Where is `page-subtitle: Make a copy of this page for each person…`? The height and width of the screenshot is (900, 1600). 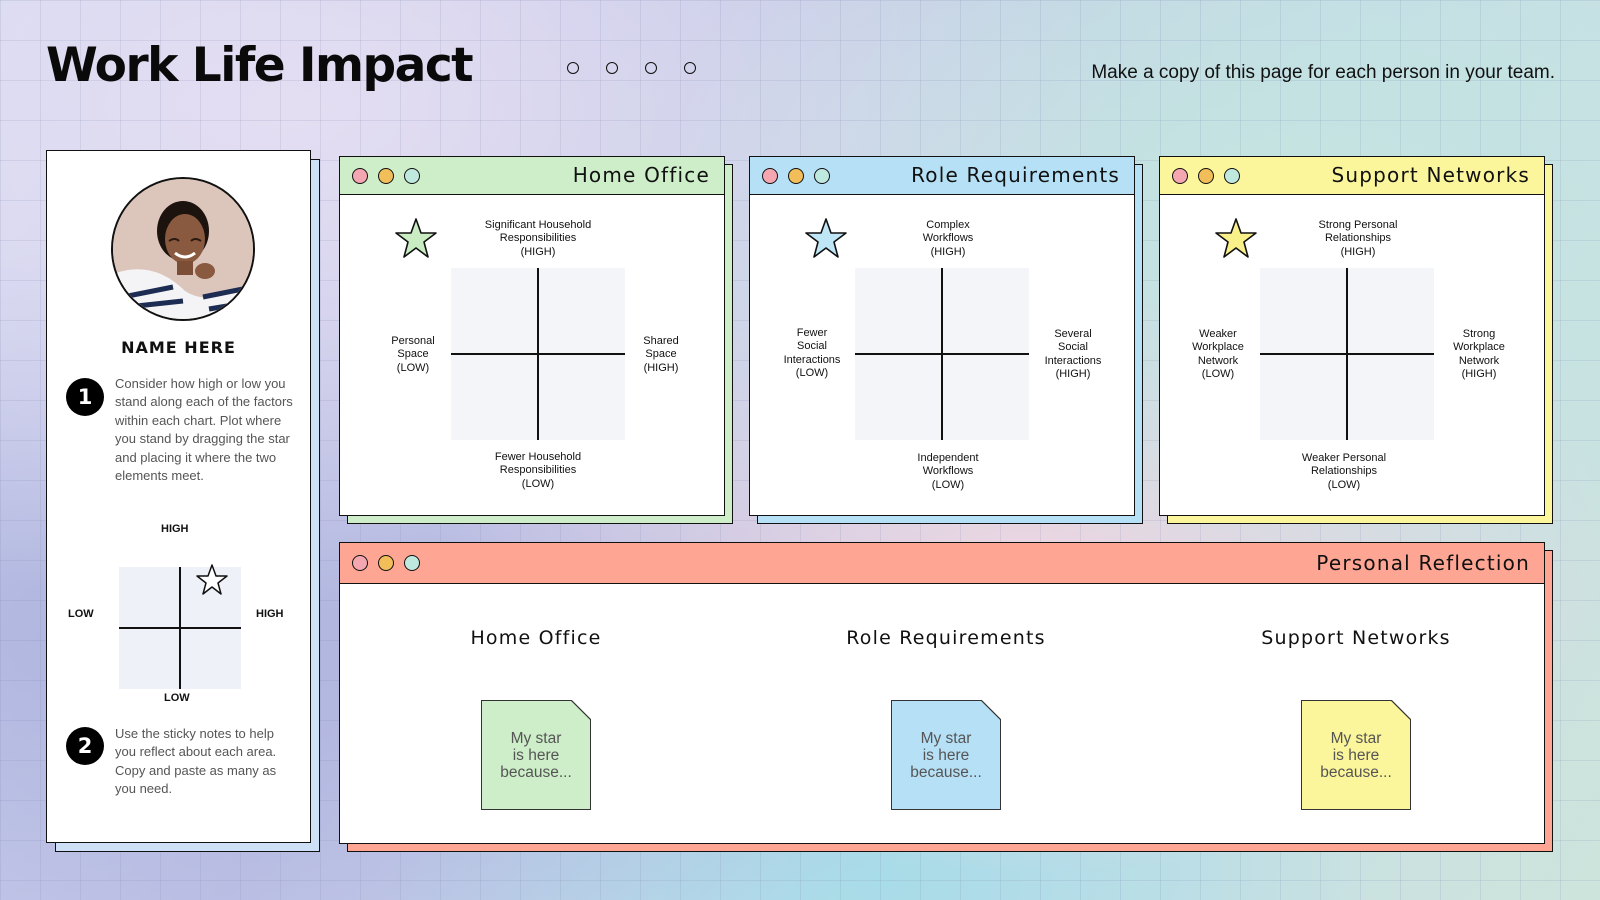
page-subtitle: Make a copy of this page for each person… is located at coordinates (1323, 72).